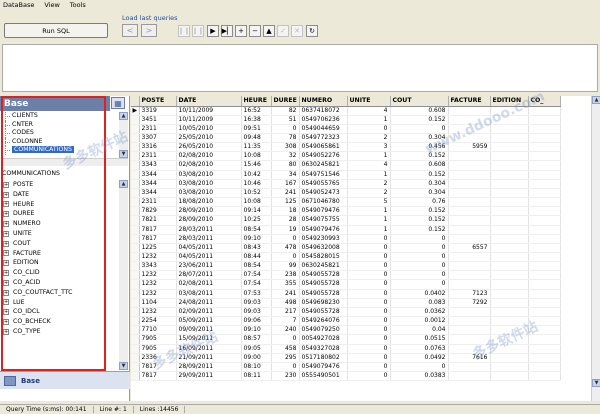  Describe the element at coordinates (209, 111) in the screenshot. I see `table-cell: 10/11/2009` at that location.